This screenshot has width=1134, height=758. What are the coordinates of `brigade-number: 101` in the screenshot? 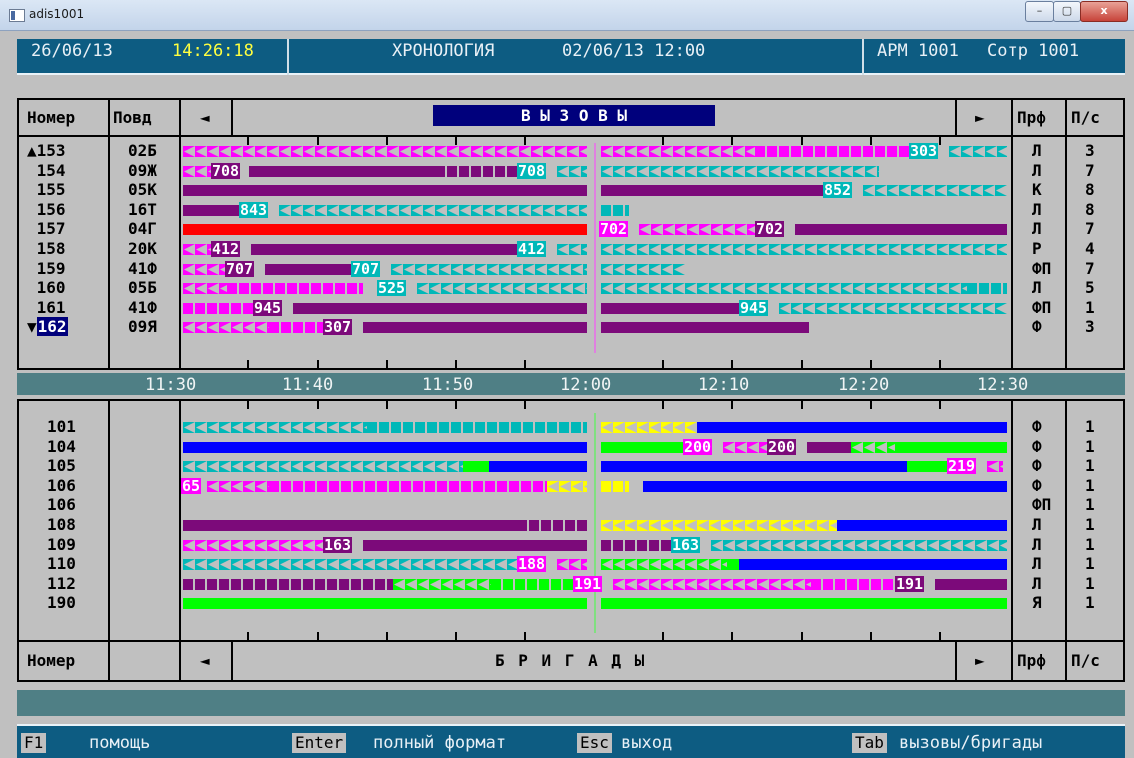 It's located at (61, 427).